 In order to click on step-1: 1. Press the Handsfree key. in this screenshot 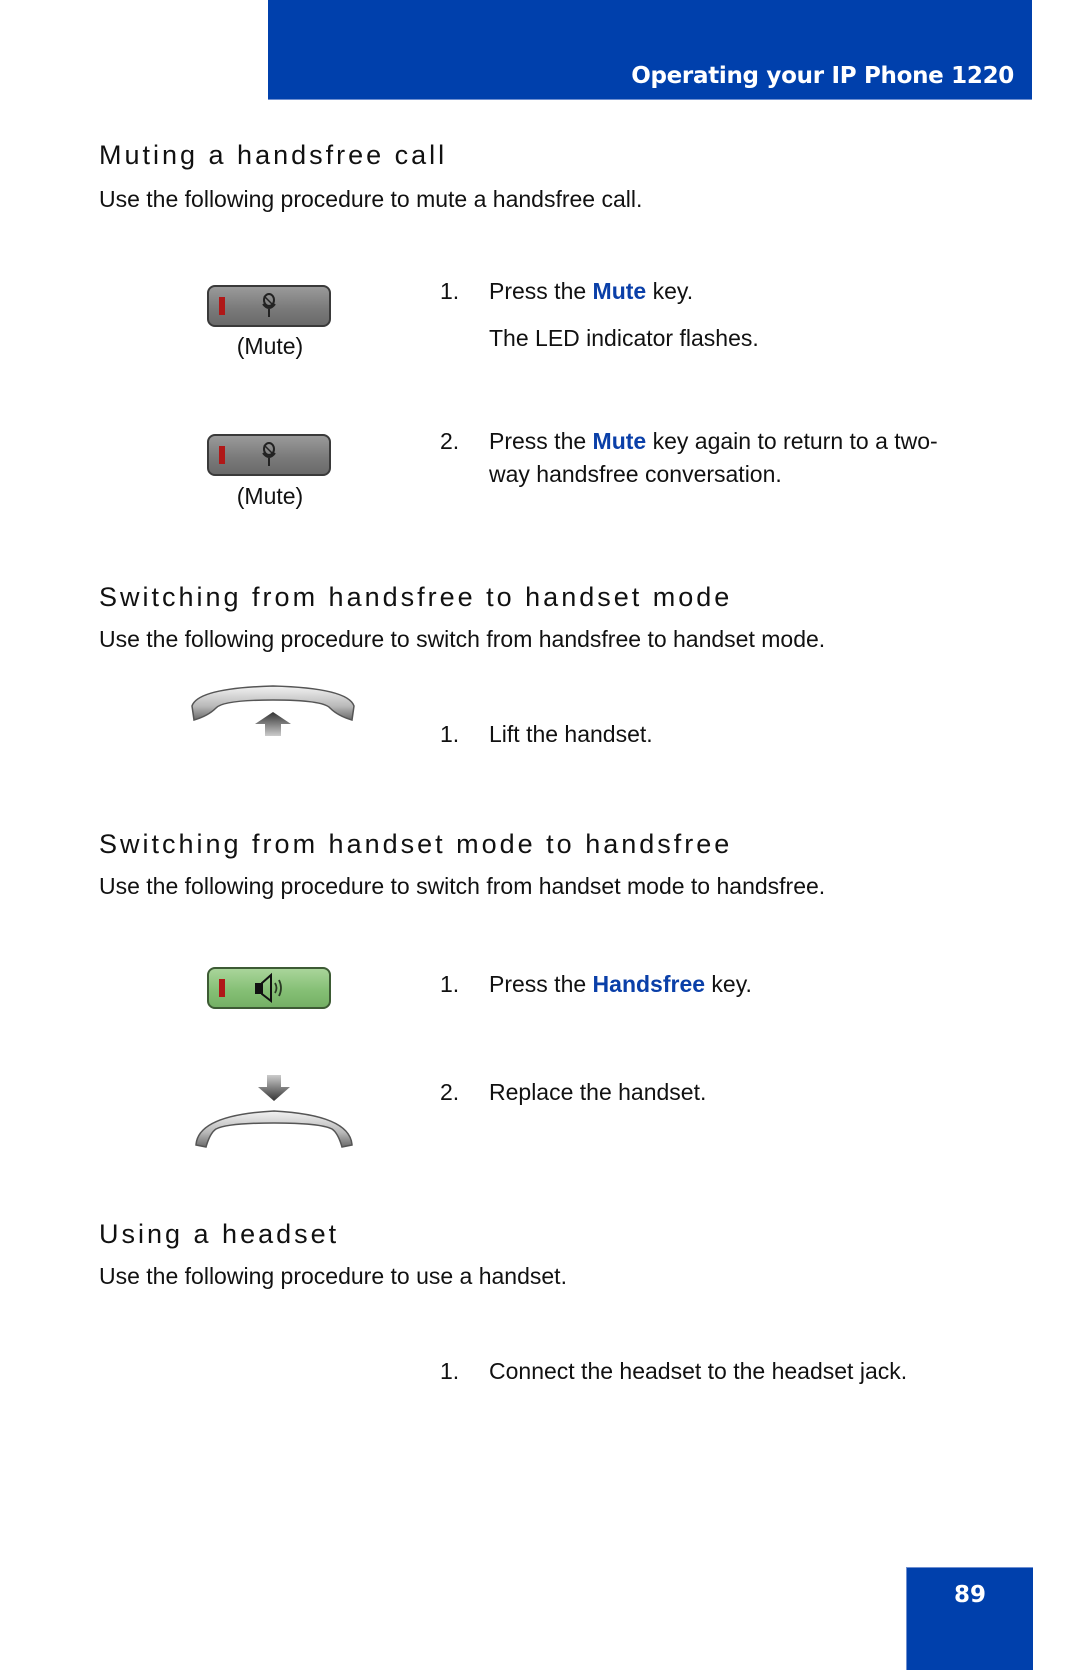, I will do `click(710, 984)`.